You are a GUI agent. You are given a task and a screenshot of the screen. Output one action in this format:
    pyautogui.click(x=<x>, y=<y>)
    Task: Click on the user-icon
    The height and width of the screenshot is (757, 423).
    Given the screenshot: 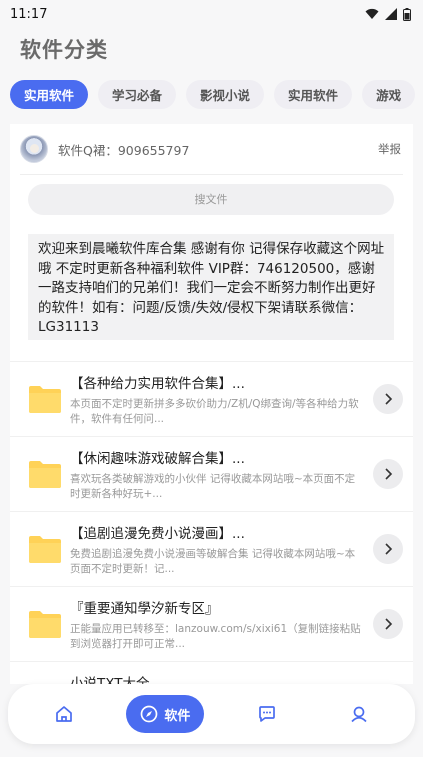 What is the action you would take?
    pyautogui.click(x=359, y=714)
    